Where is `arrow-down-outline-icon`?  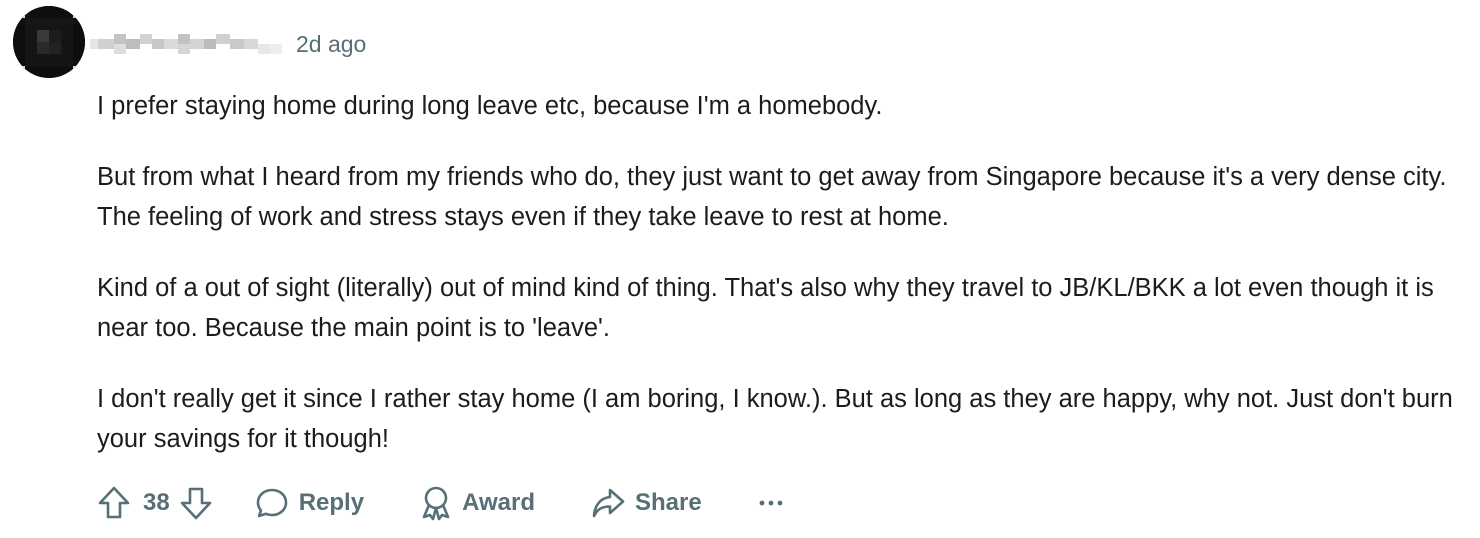
arrow-down-outline-icon is located at coordinates (196, 503).